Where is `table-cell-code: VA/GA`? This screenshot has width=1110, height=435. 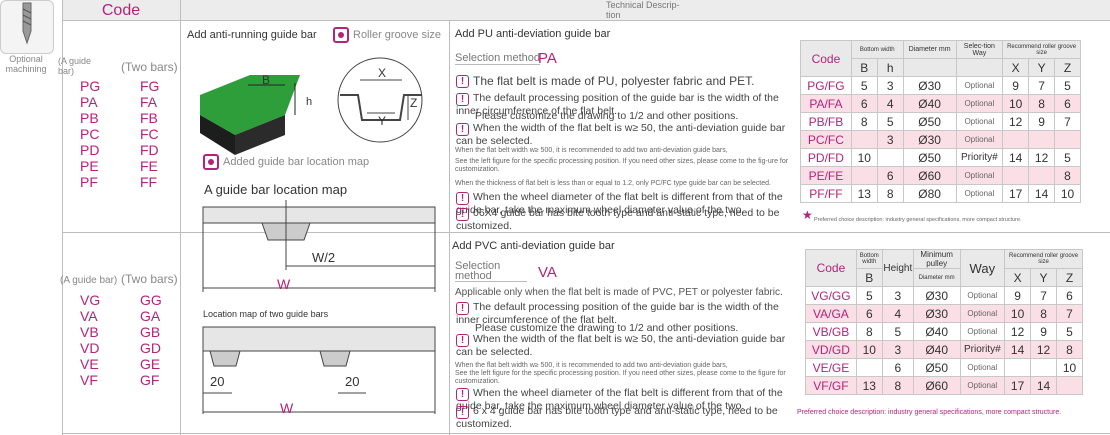
table-cell-code: VA/GA is located at coordinates (831, 313).